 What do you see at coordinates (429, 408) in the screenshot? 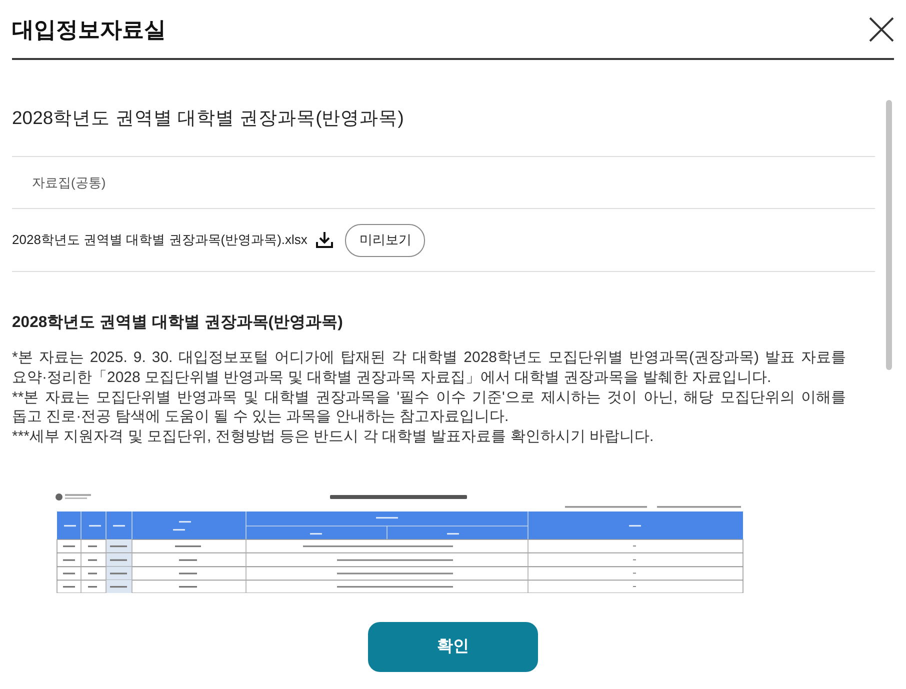
I see `notice-paragraph: **본 자료는 모집단위별 반영과목 및 대학별 권장과목을 '필수 이수 기준'으로 제시하는 것이 아닌, 해당 모집단위의 이해를 돕고 진로·전공 탐색에 도움이 될 수 있는 과목을 안내하는 참고자료입니다.` at bounding box center [429, 408].